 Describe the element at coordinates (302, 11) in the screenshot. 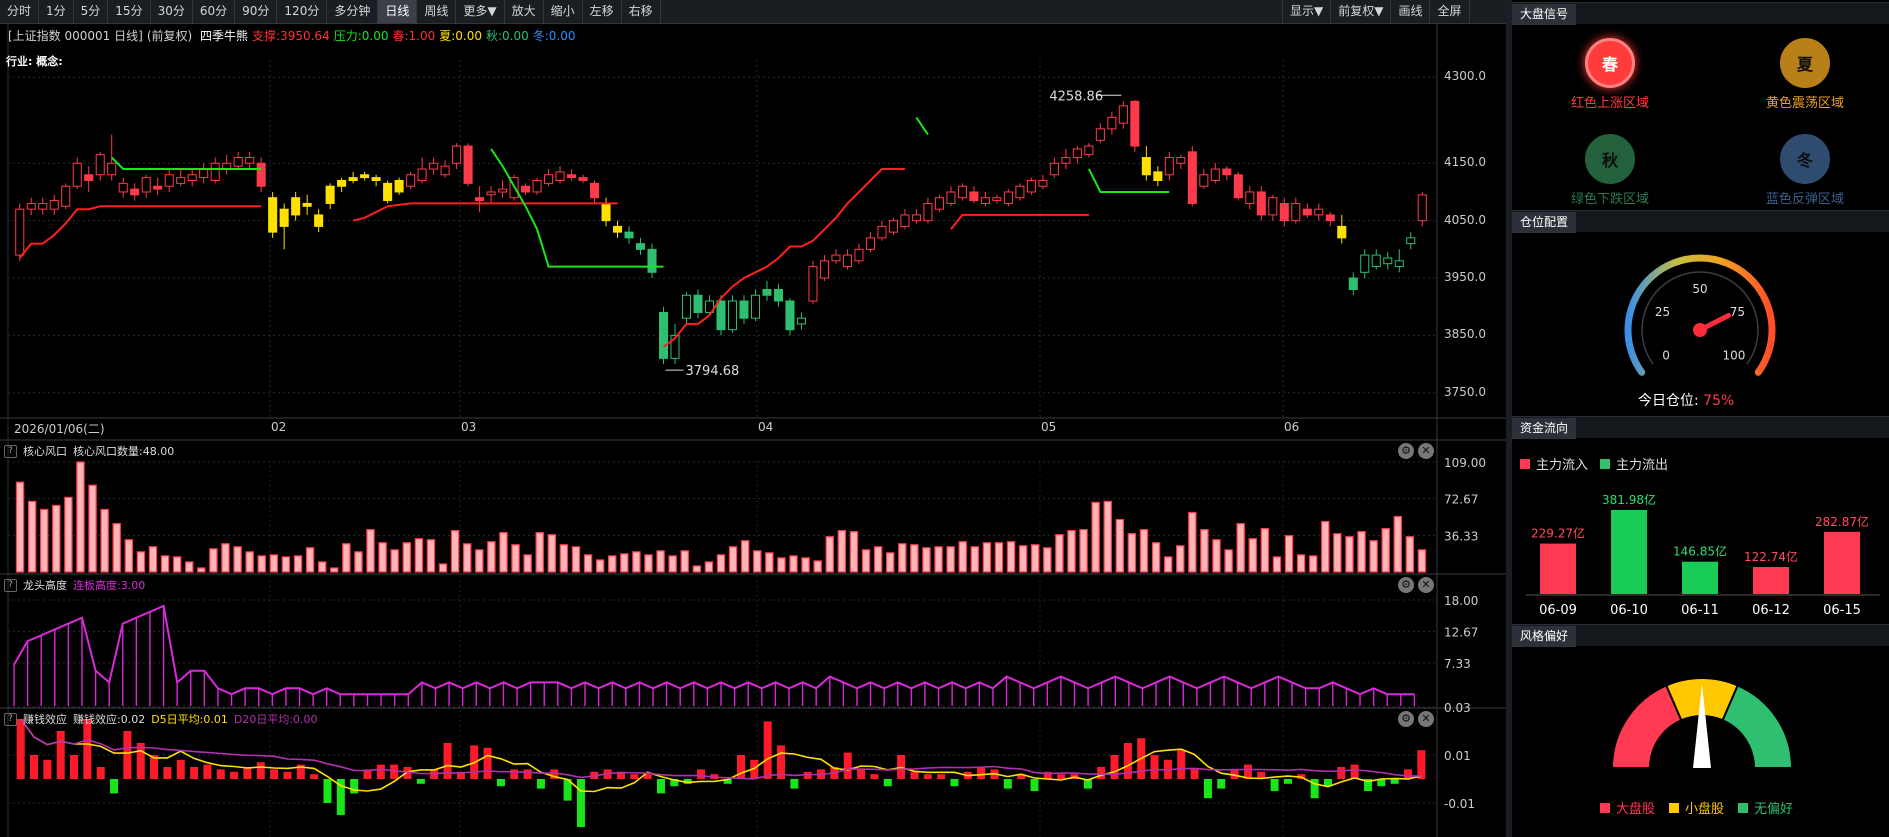

I see `period-button: 120分` at that location.